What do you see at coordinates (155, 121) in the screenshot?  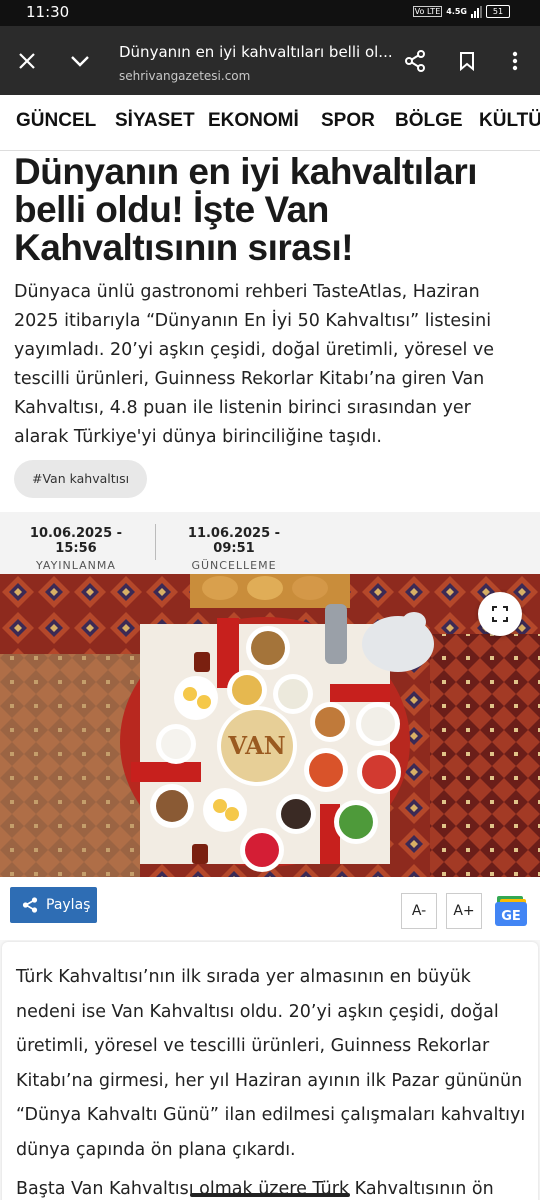 I see `nav-item-siyaset: SİYASET` at bounding box center [155, 121].